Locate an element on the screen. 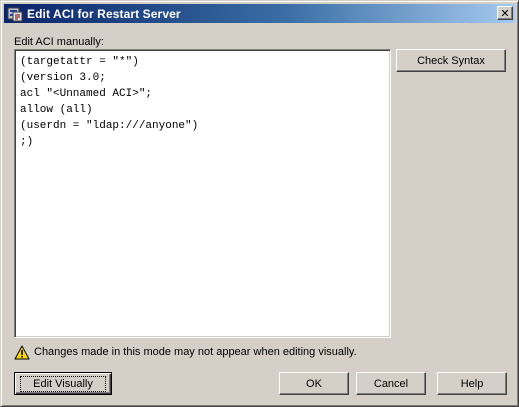 This screenshot has width=519, height=407. cancel-button: Cancel is located at coordinates (391, 383).